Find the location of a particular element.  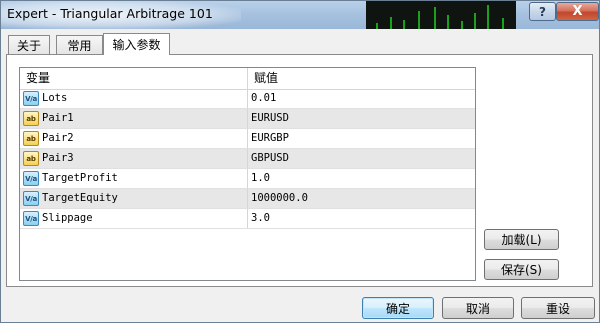

parameter-value: 1000000.0 is located at coordinates (361, 198).